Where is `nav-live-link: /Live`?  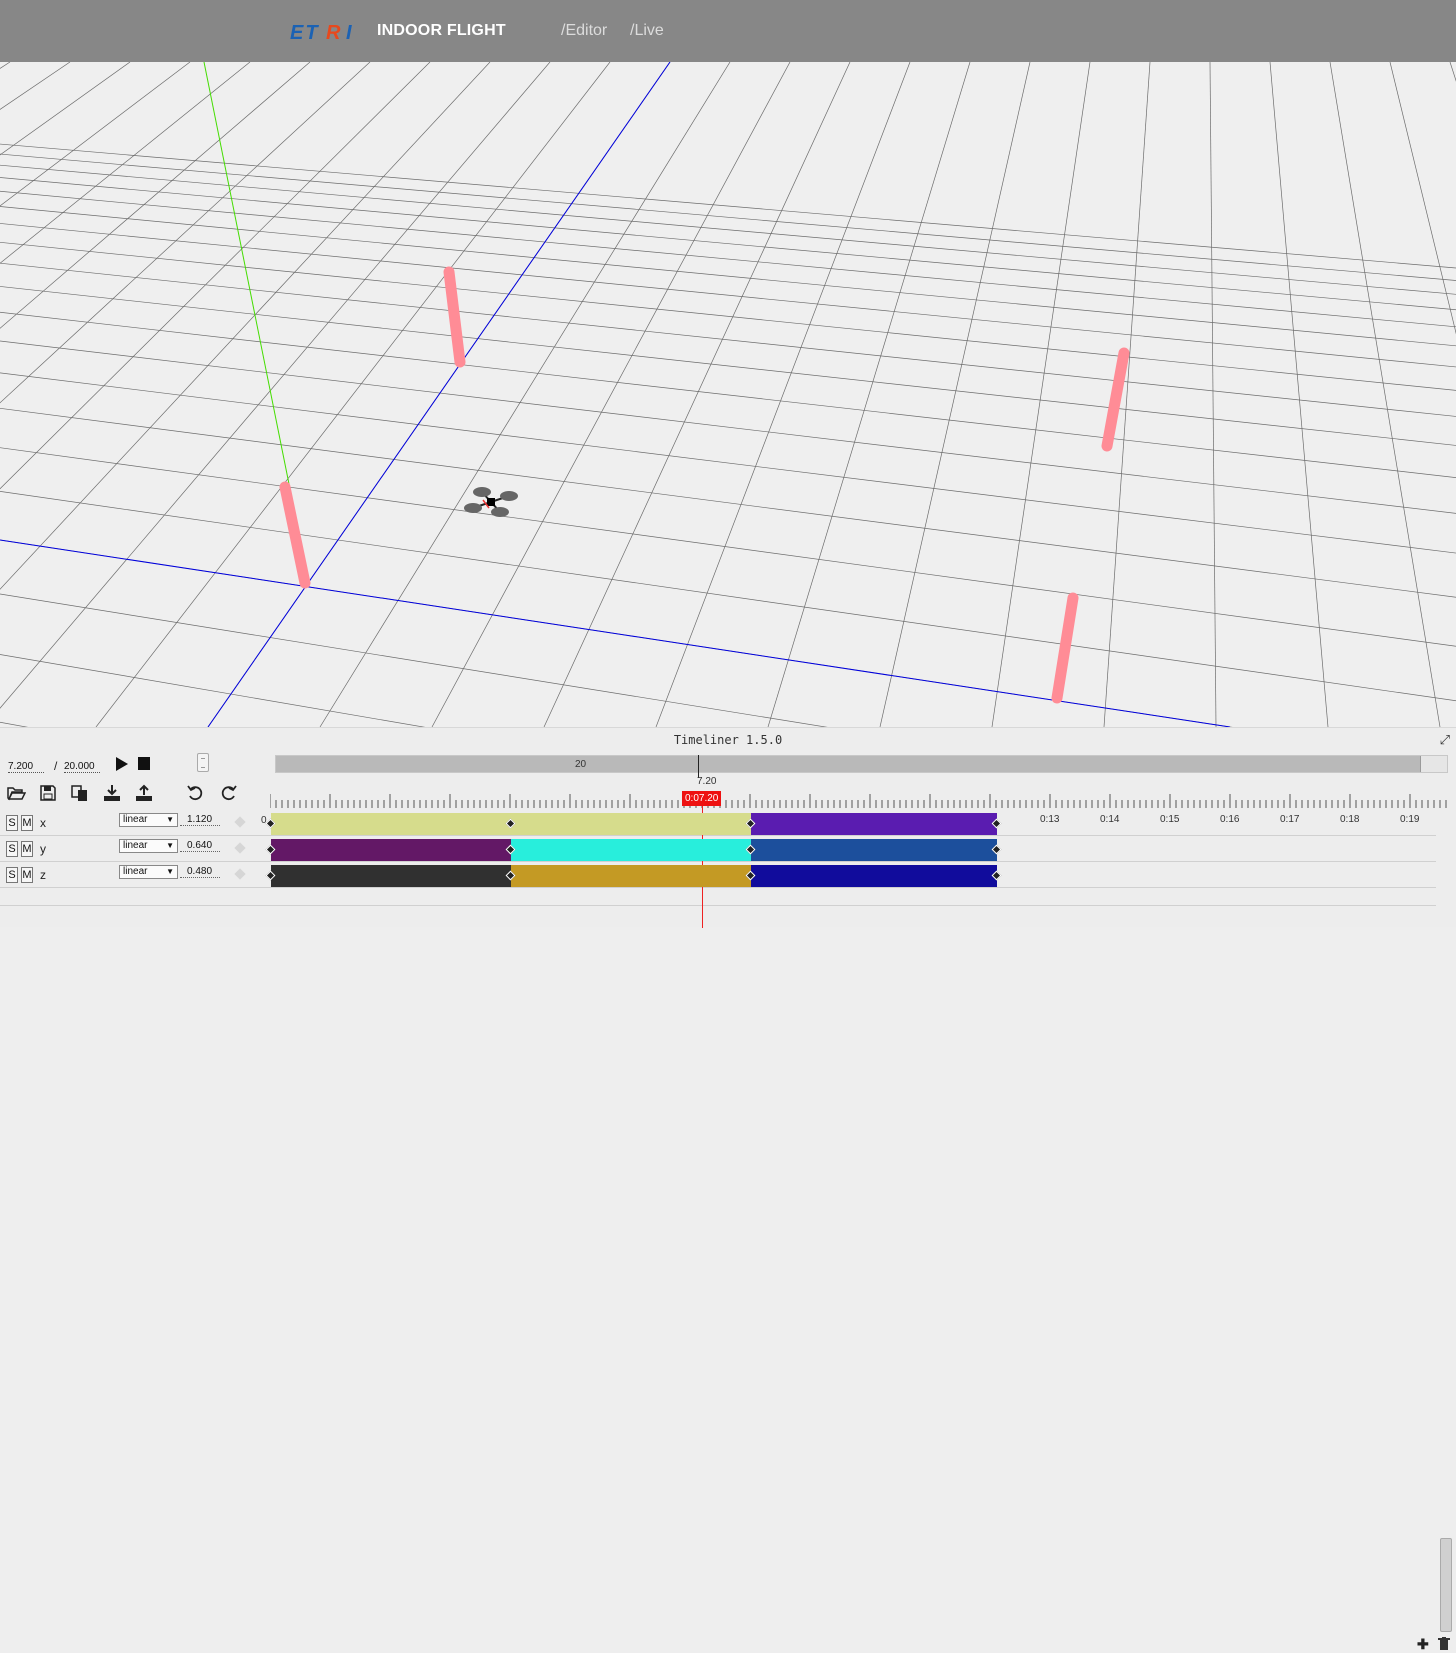 nav-live-link: /Live is located at coordinates (647, 31).